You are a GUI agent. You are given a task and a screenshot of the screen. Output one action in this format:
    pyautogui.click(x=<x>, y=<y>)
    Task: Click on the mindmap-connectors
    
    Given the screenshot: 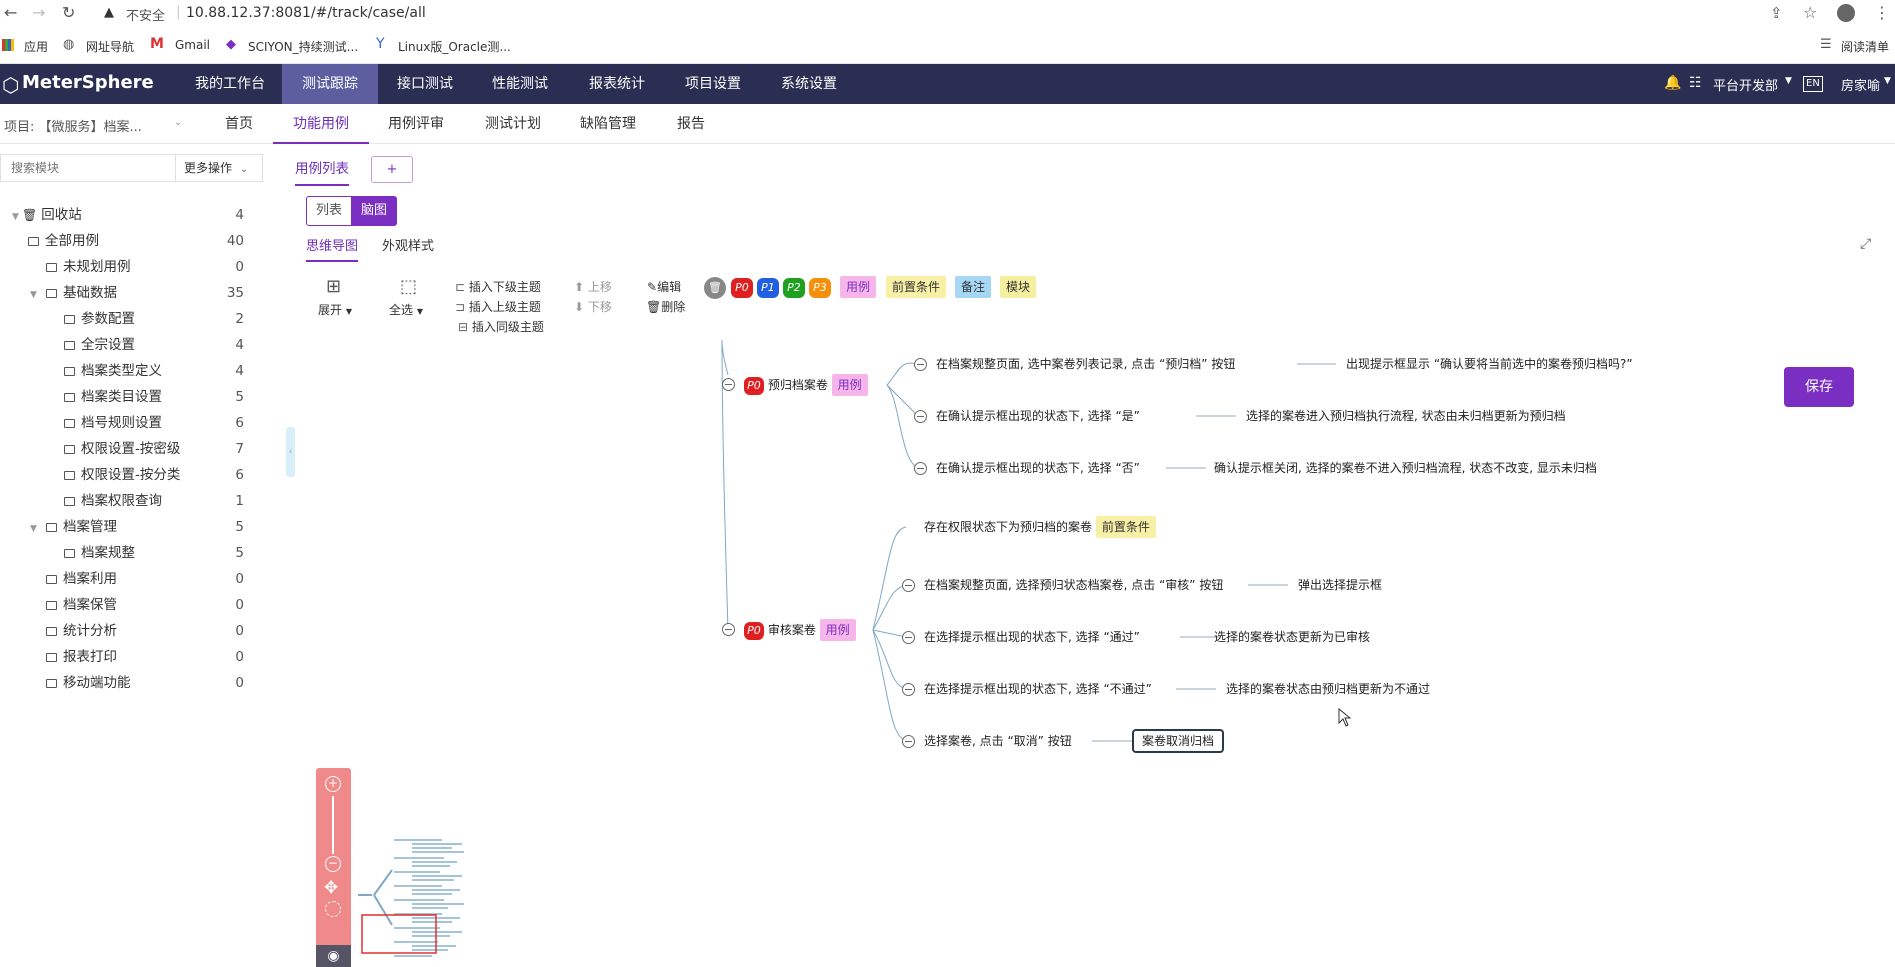 What is the action you would take?
    pyautogui.click(x=1028, y=540)
    